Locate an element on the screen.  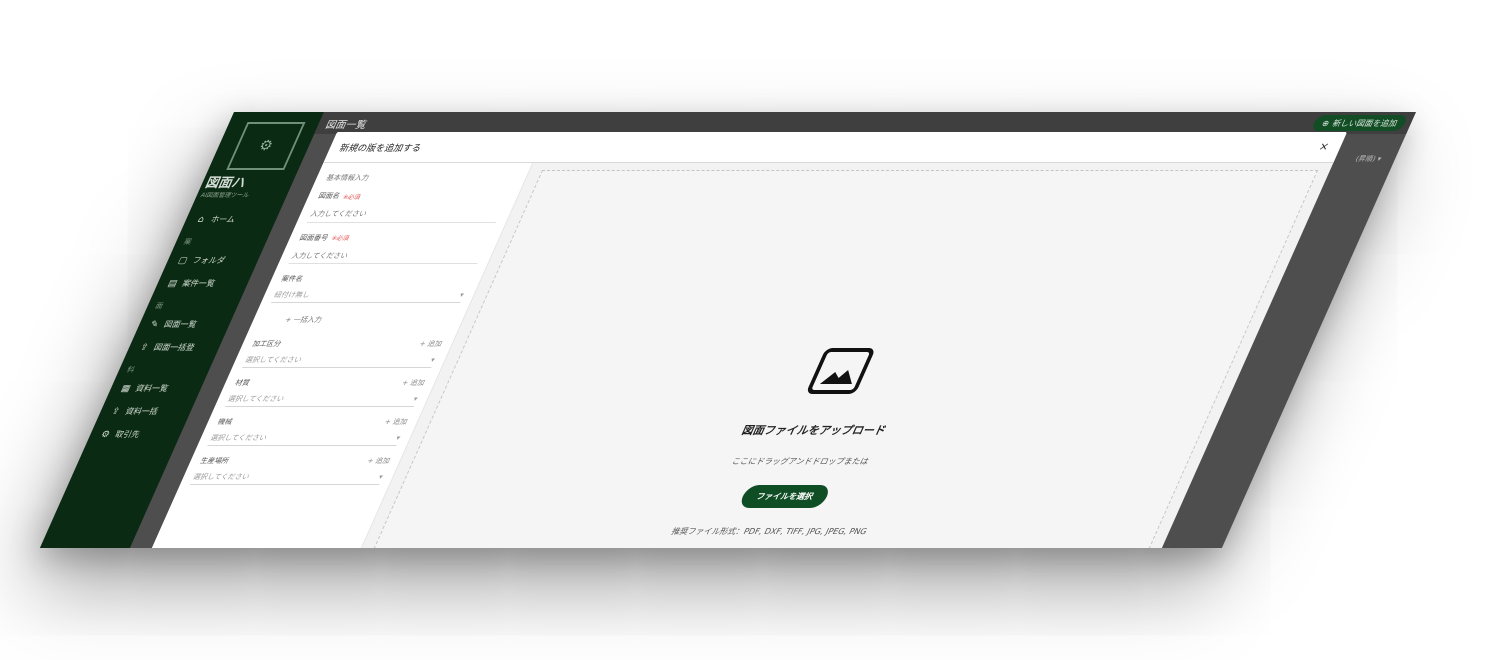
machine-field: 機械 + 追加 選択してください ▾ is located at coordinates (308, 431).